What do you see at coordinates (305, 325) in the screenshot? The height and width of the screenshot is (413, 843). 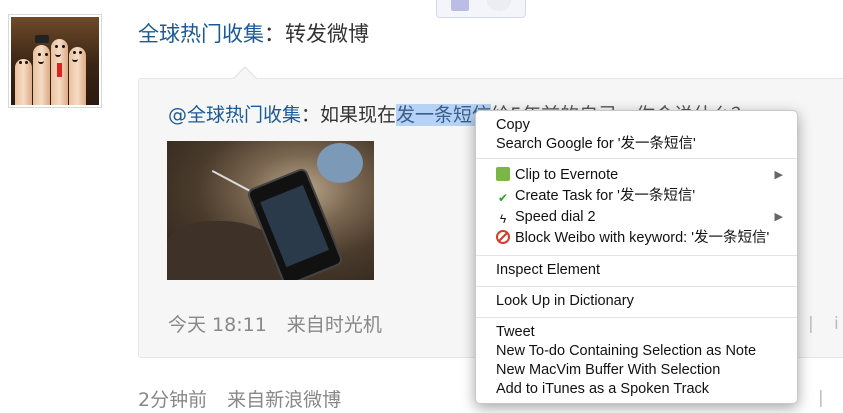 I see `forwarded-source-prefix: 来自` at bounding box center [305, 325].